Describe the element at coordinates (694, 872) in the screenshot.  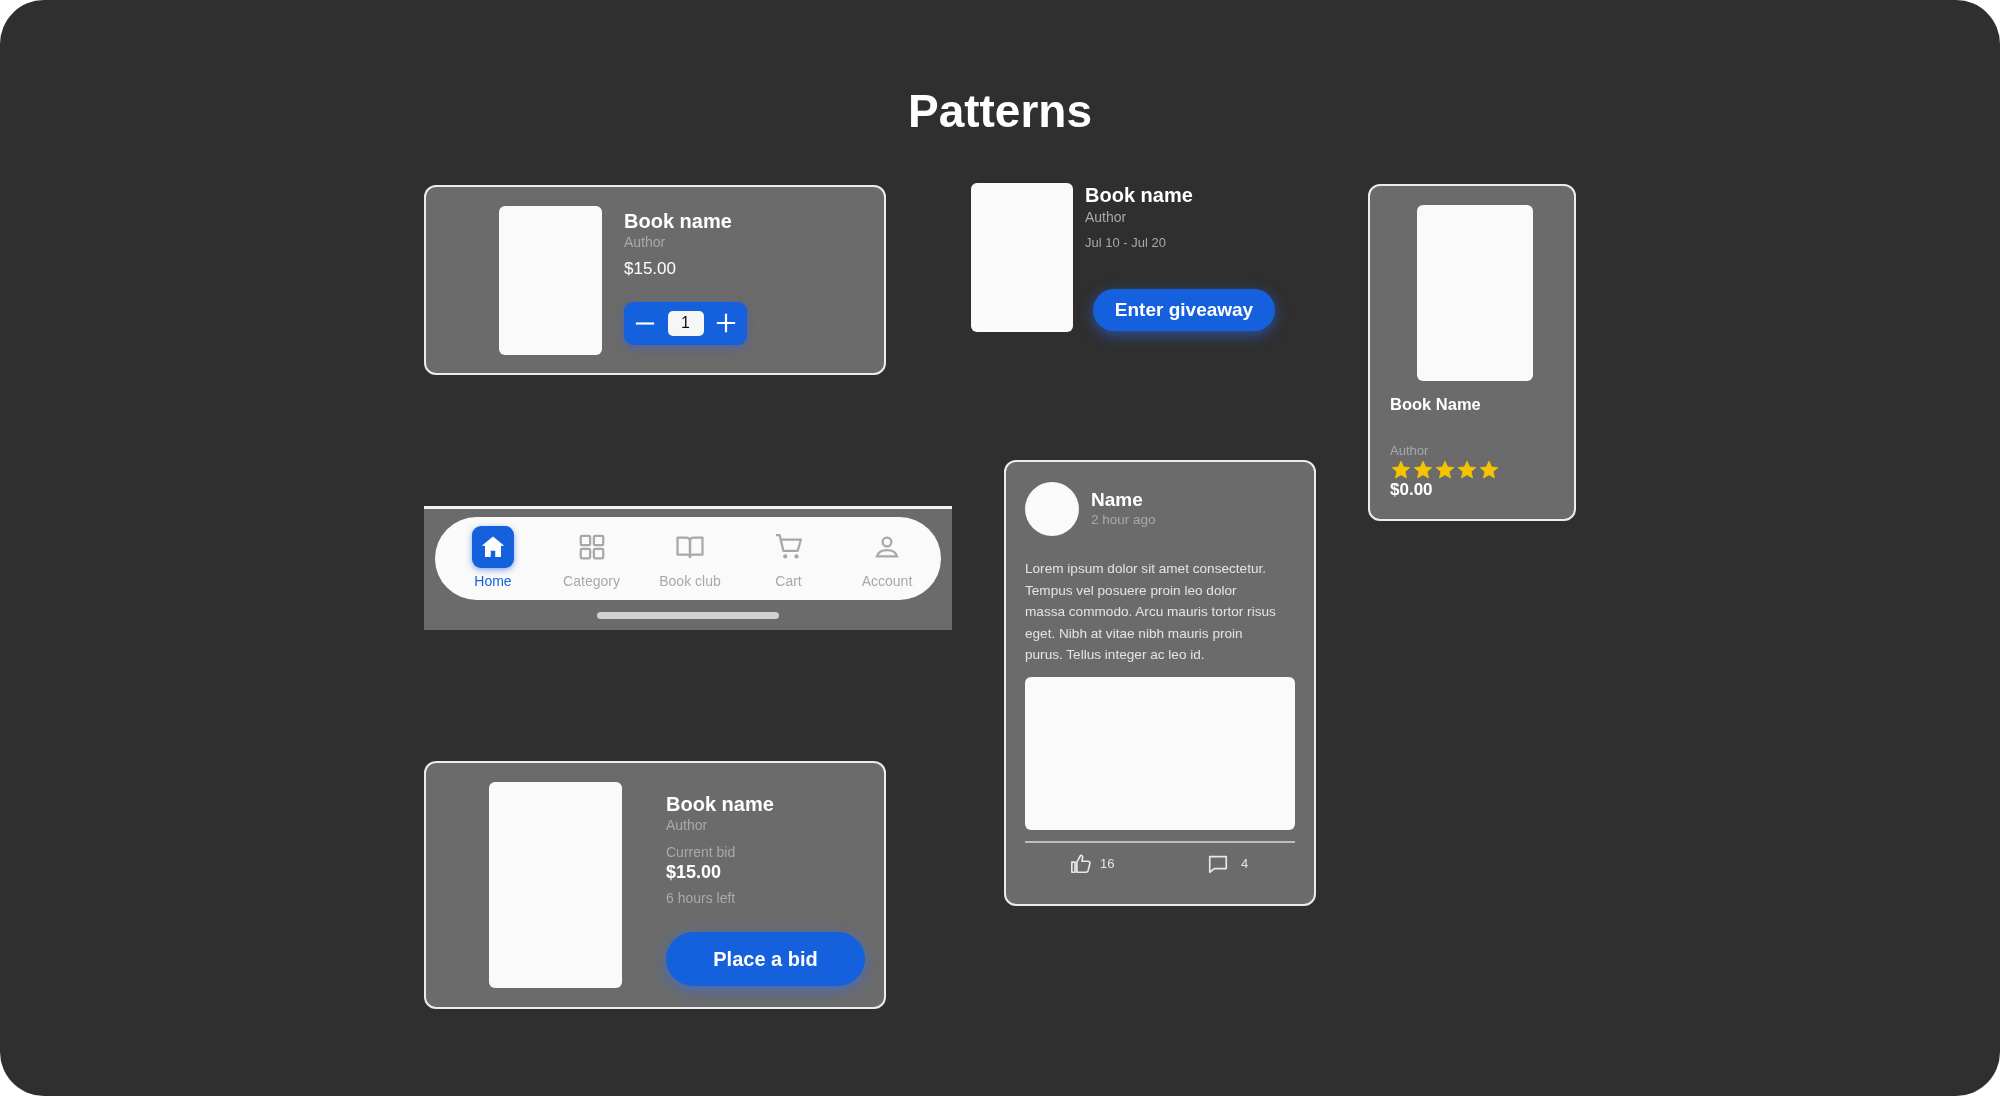
I see `bid-amount: $15.00` at that location.